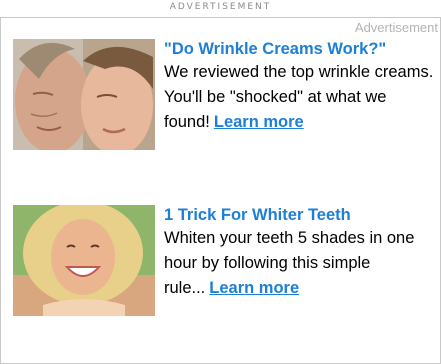 The height and width of the screenshot is (364, 441). Describe the element at coordinates (301, 49) in the screenshot. I see `ad-headline: "Do Wrinkle Creams Work?"` at that location.